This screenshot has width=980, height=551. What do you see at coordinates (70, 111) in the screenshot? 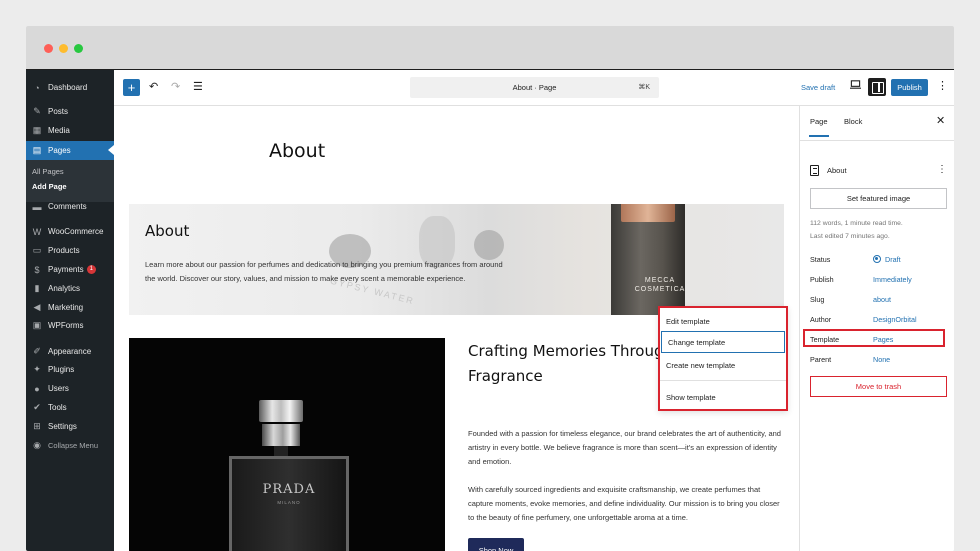
I see `sidebar-item-posts: ✎ Posts` at bounding box center [70, 111].